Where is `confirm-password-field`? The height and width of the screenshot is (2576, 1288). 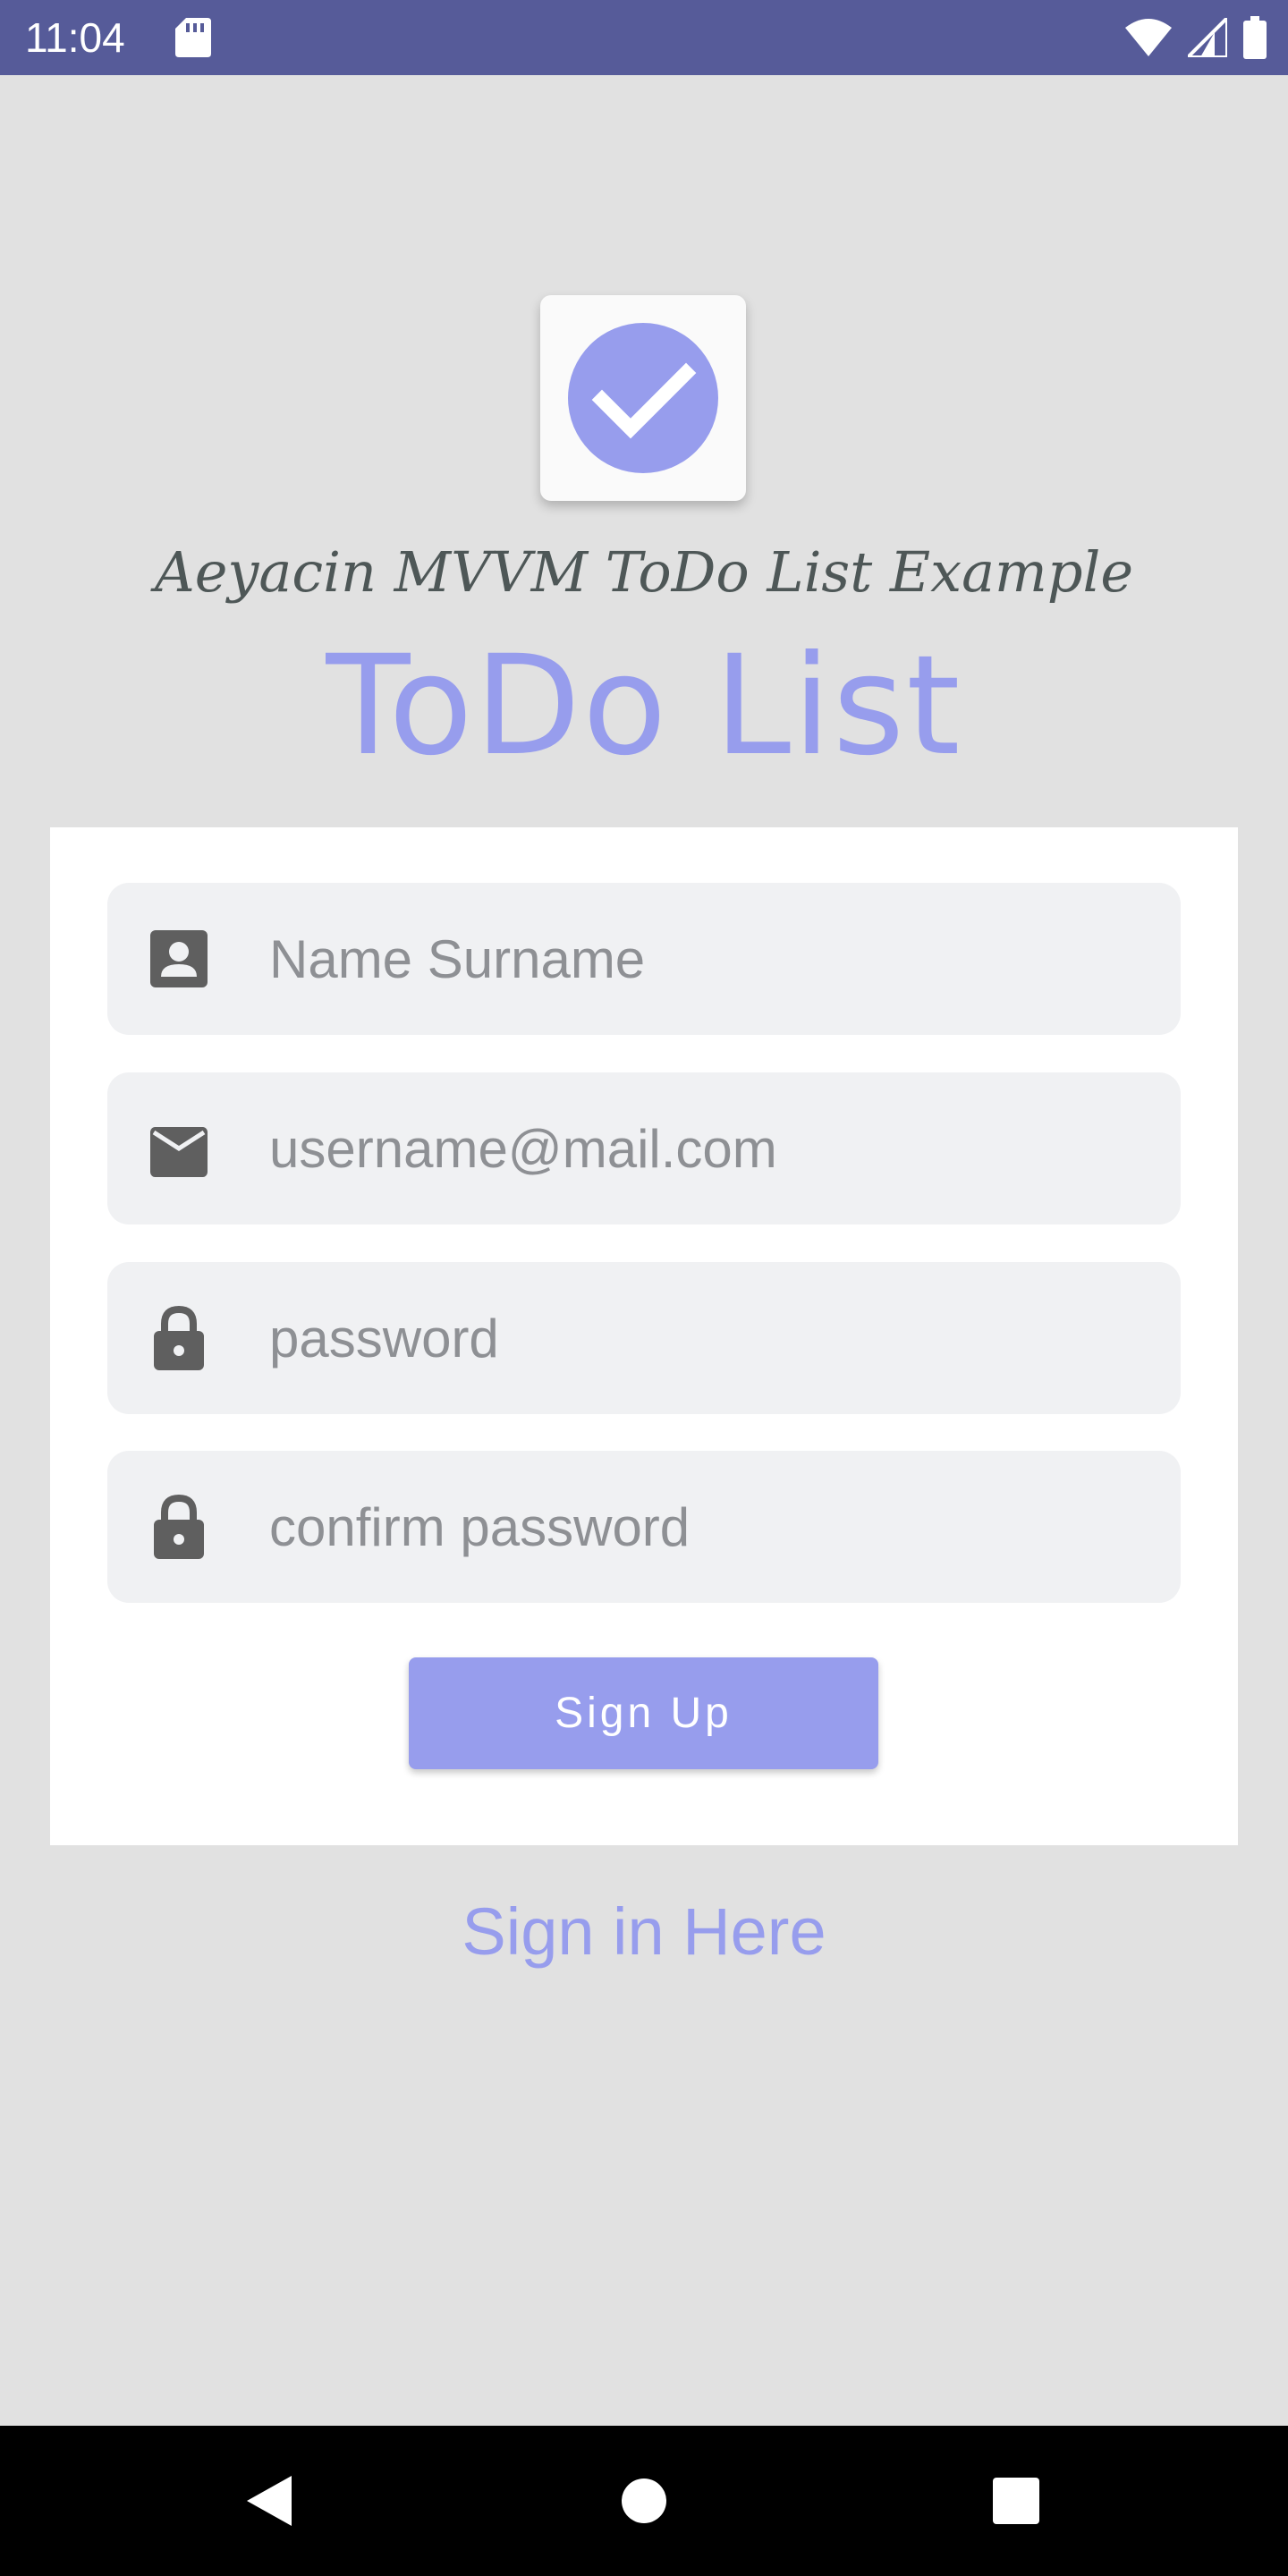
confirm-password-field is located at coordinates (644, 1527).